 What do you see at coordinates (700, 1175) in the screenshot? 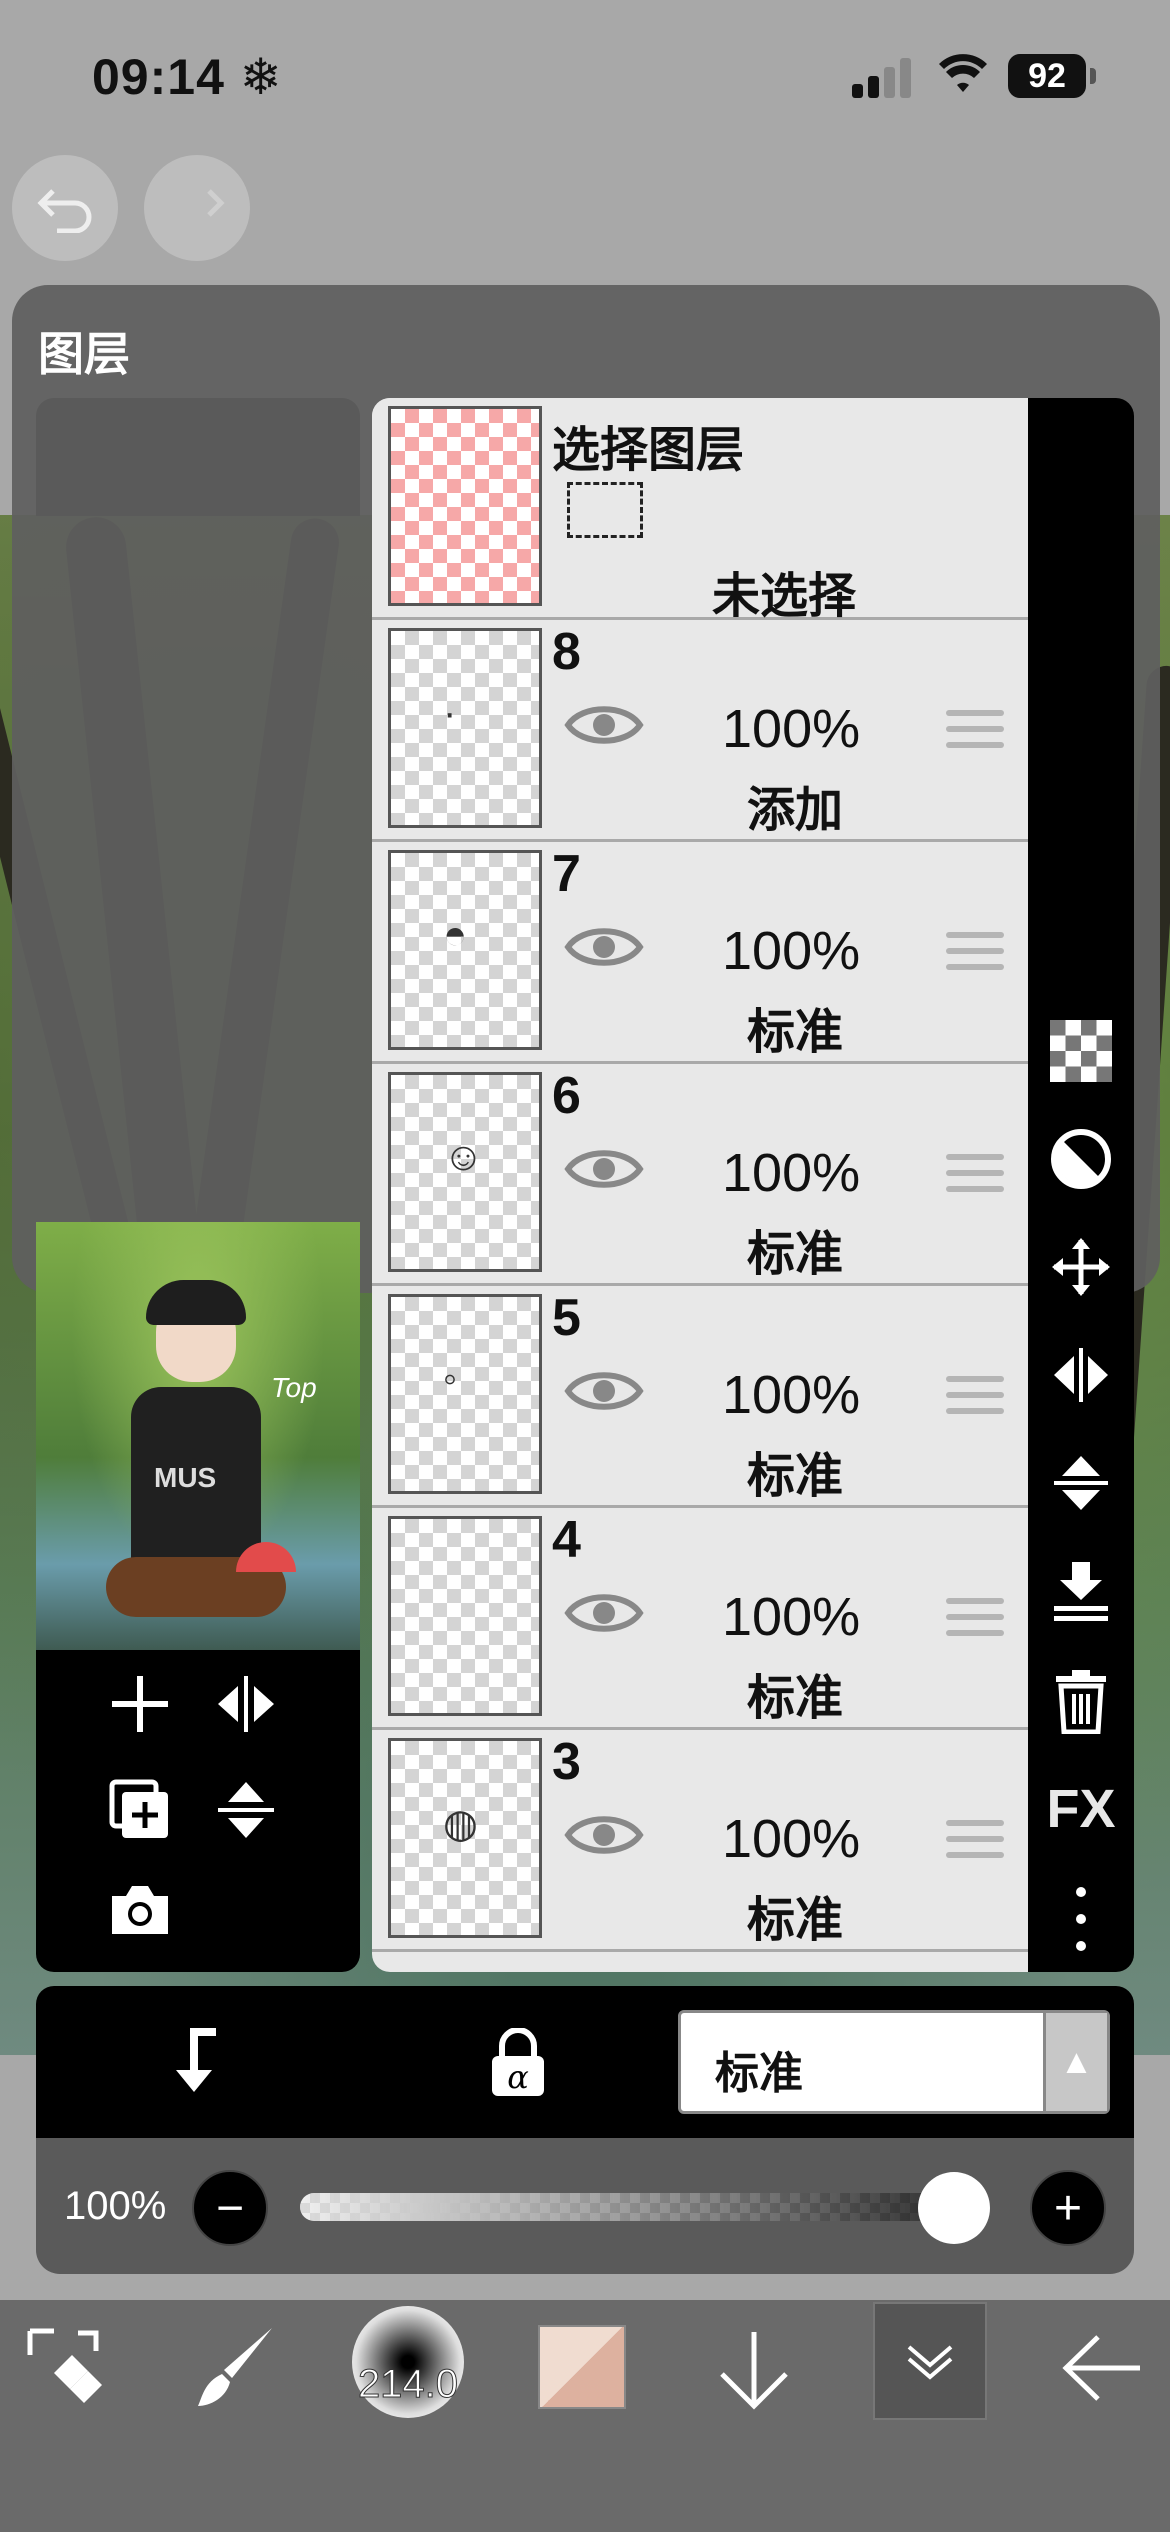
I see `layer-row: ☺ 6 100% 标准` at bounding box center [700, 1175].